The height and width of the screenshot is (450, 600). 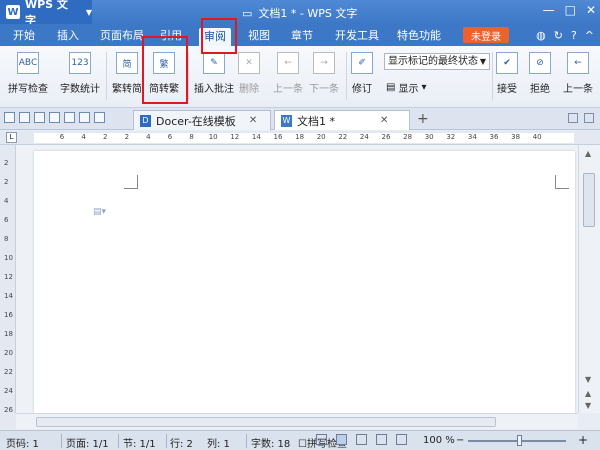 What do you see at coordinates (214, 63) in the screenshot?
I see `comment-icon: ✎` at bounding box center [214, 63].